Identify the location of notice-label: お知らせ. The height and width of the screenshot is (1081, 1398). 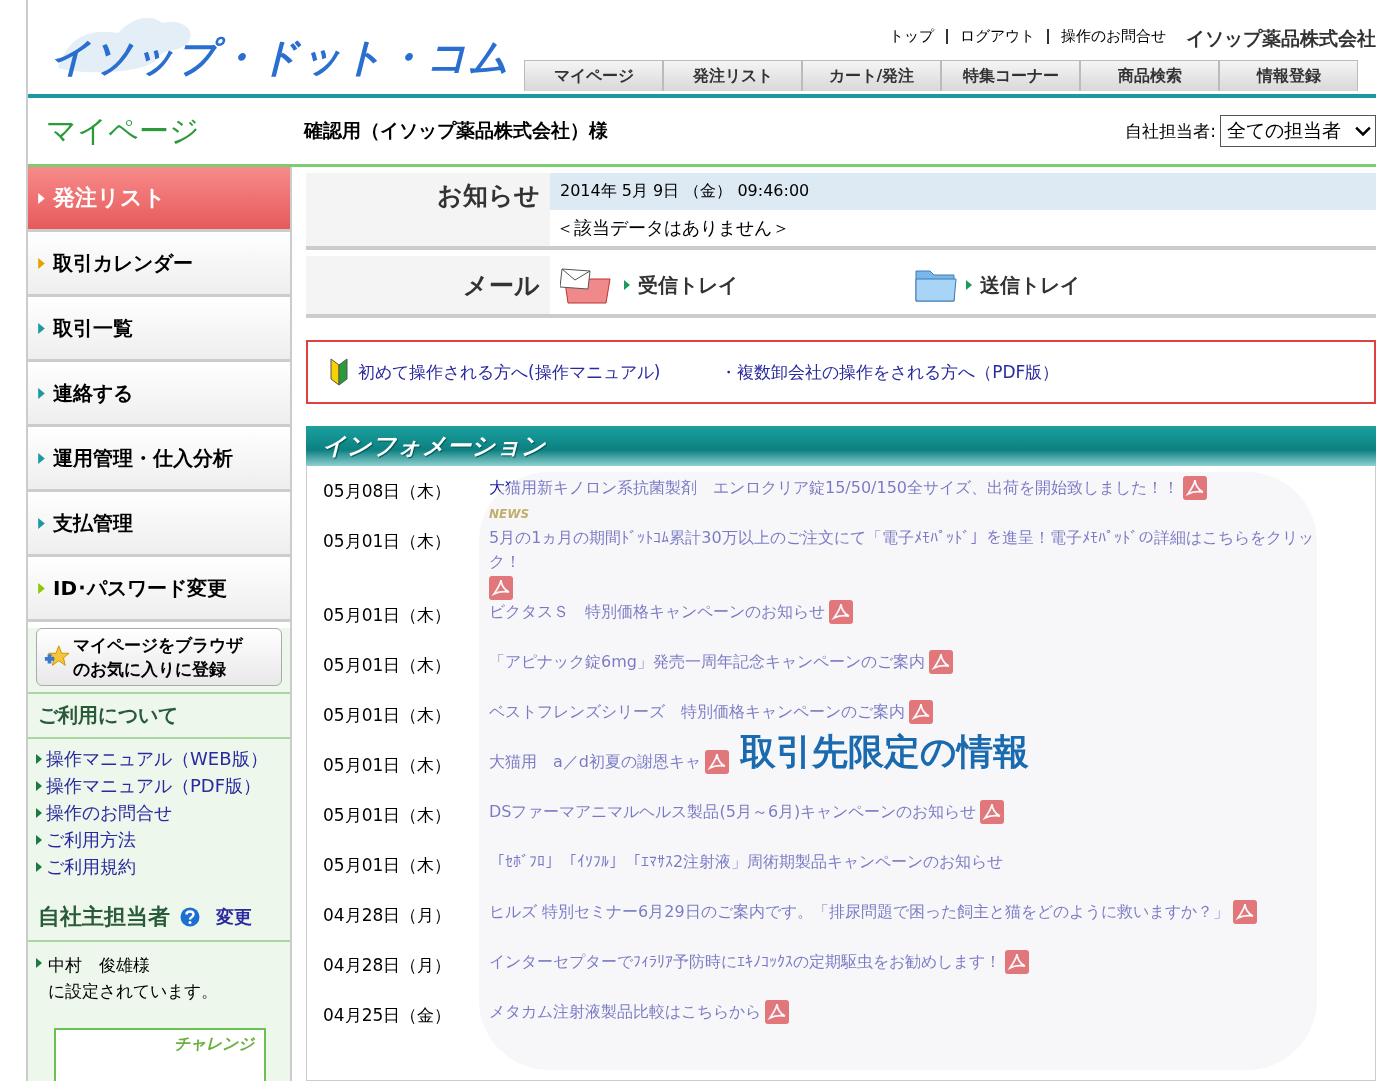
(428, 209).